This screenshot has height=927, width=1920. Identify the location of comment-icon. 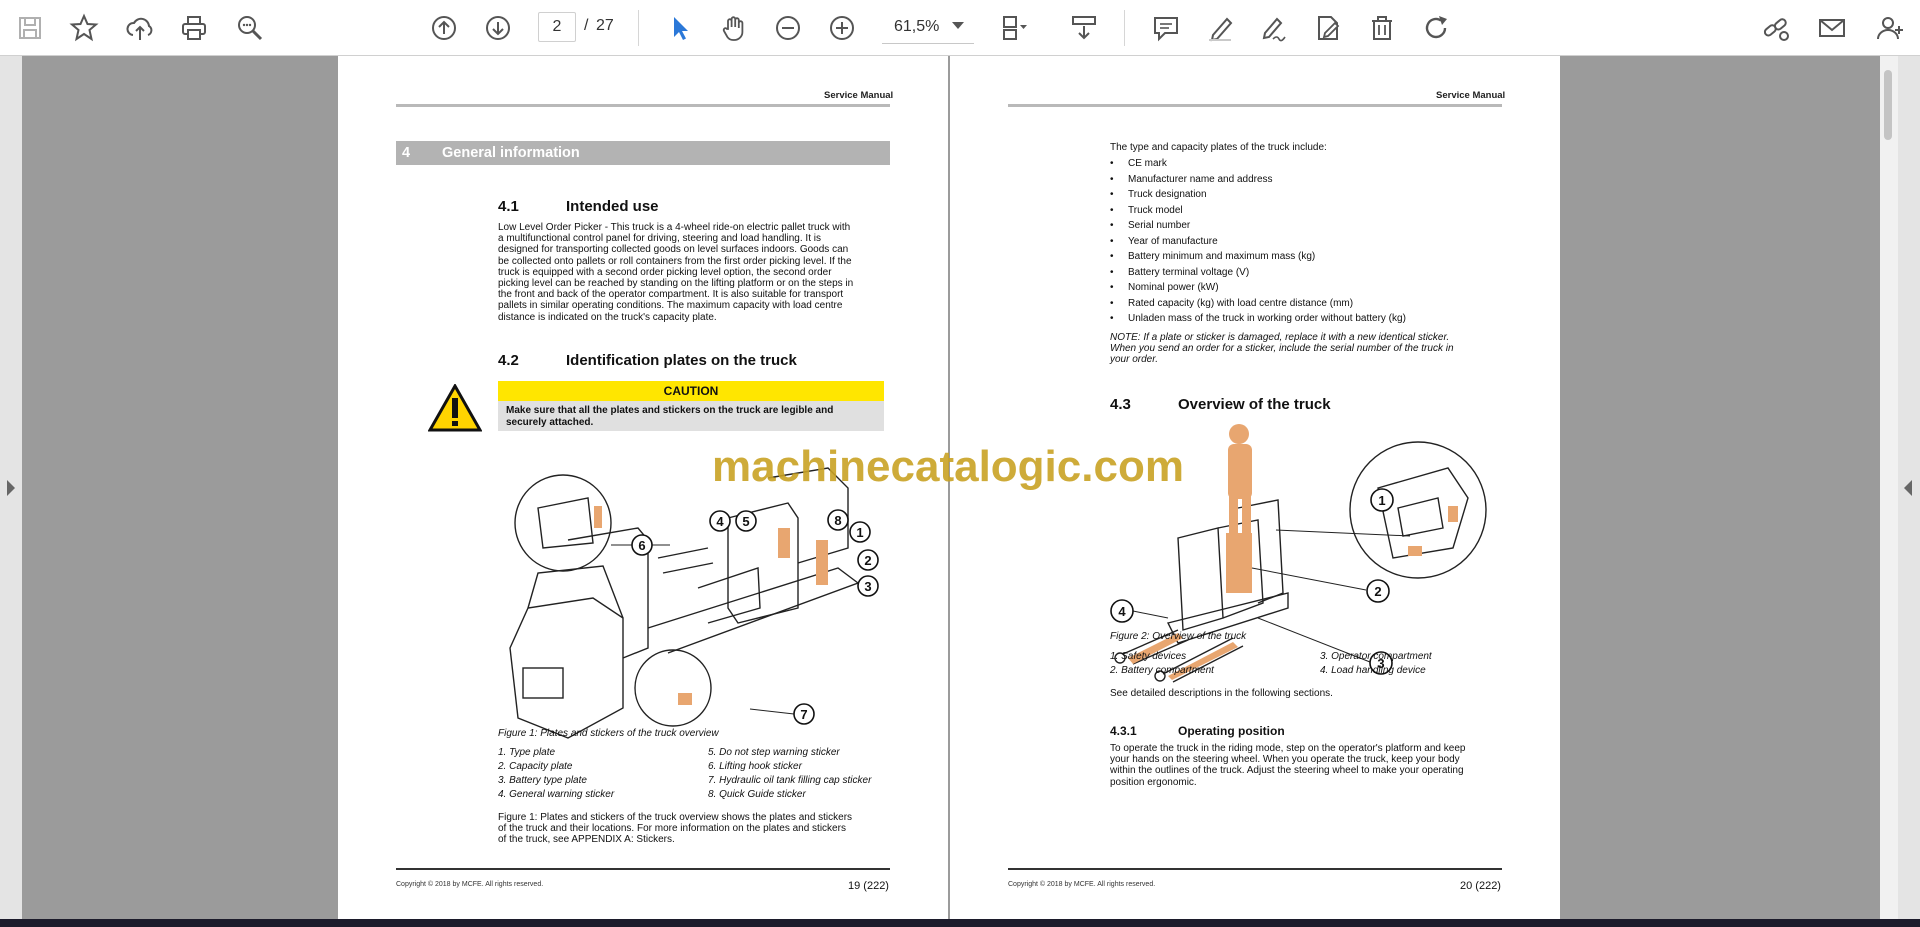
(1166, 28).